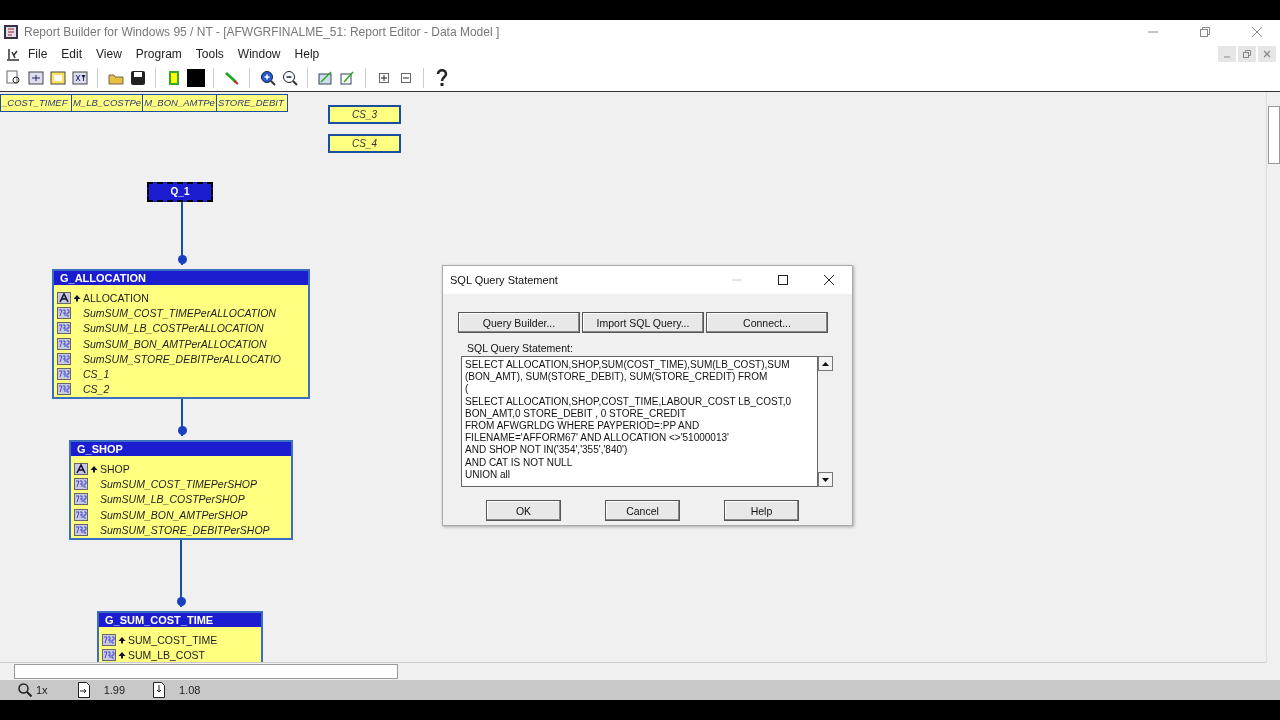  What do you see at coordinates (173, 639) in the screenshot?
I see `column-name: SUM_COST_TIME` at bounding box center [173, 639].